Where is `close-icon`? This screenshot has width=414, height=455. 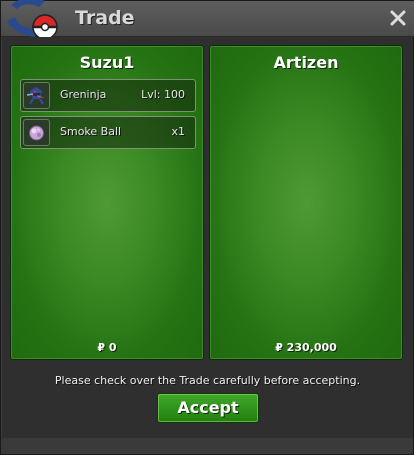 close-icon is located at coordinates (398, 18).